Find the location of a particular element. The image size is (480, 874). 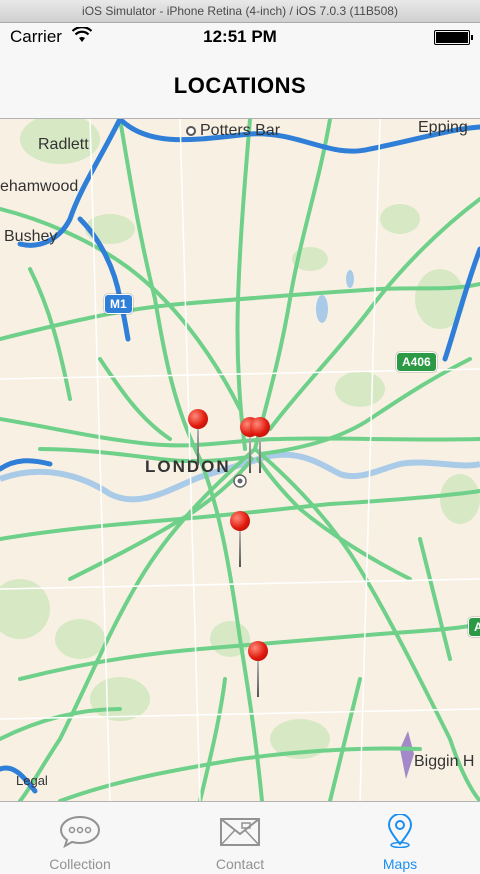

tab-contact: Contact is located at coordinates (240, 838).